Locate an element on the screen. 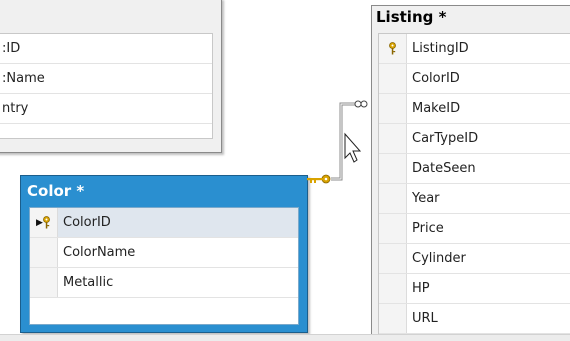 The image size is (570, 341). key-icon is located at coordinates (319, 179).